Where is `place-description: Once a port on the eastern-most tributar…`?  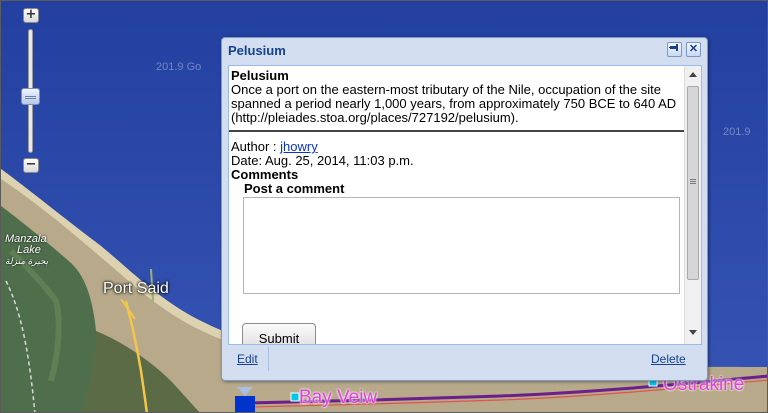
place-description: Once a port on the eastern-most tributar… is located at coordinates (454, 103).